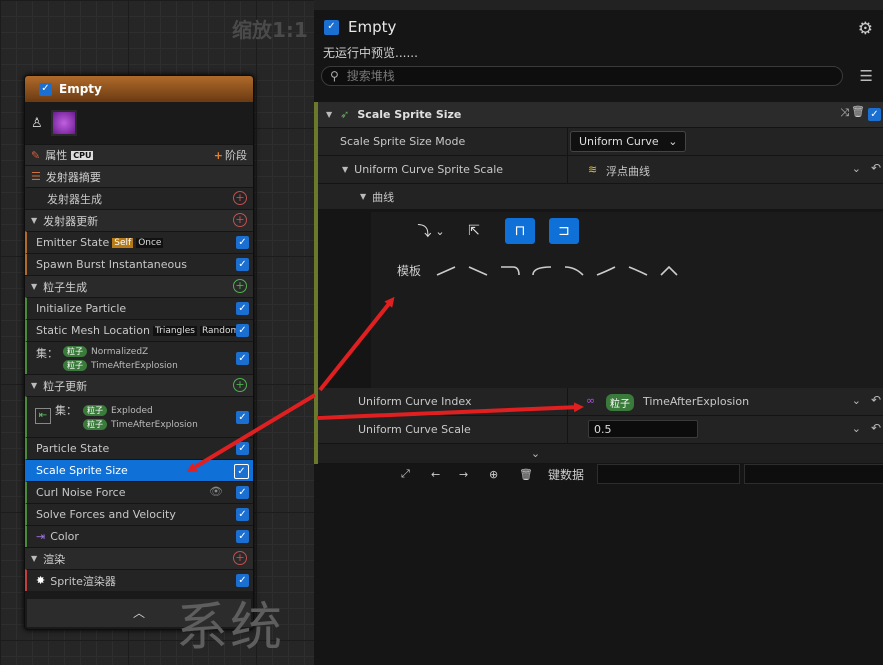 This screenshot has width=883, height=665. I want to click on arrow-to-module, so click(251, 433).